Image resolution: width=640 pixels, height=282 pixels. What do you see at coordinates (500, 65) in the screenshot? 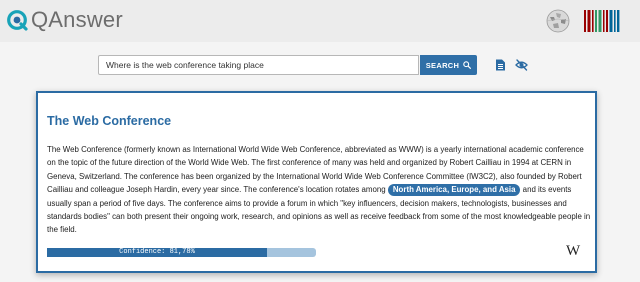
I see `document-icon` at bounding box center [500, 65].